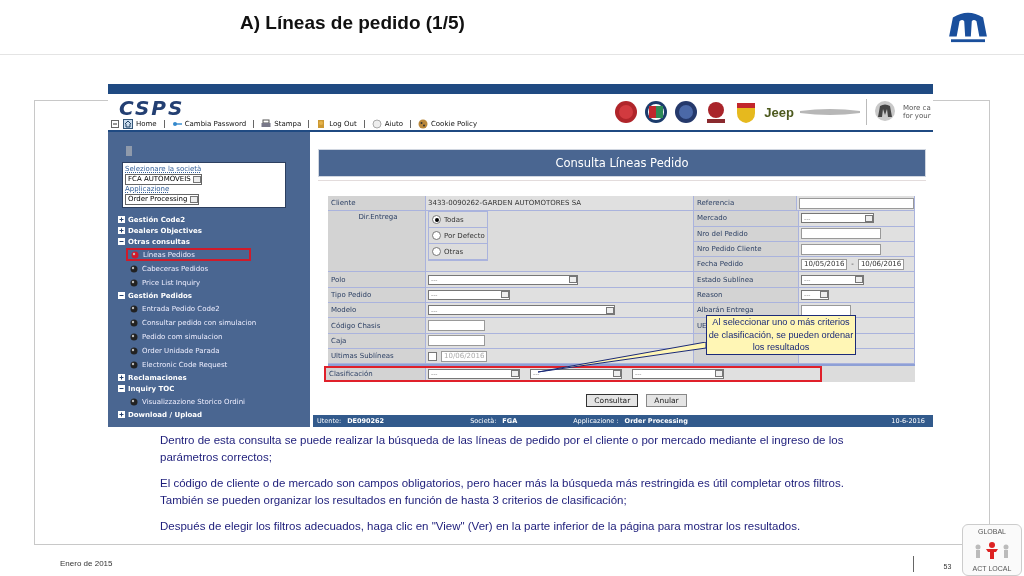 This screenshot has height=576, width=1024. What do you see at coordinates (622, 163) in the screenshot?
I see `form-title-bar: Consulta Líneas Pedido` at bounding box center [622, 163].